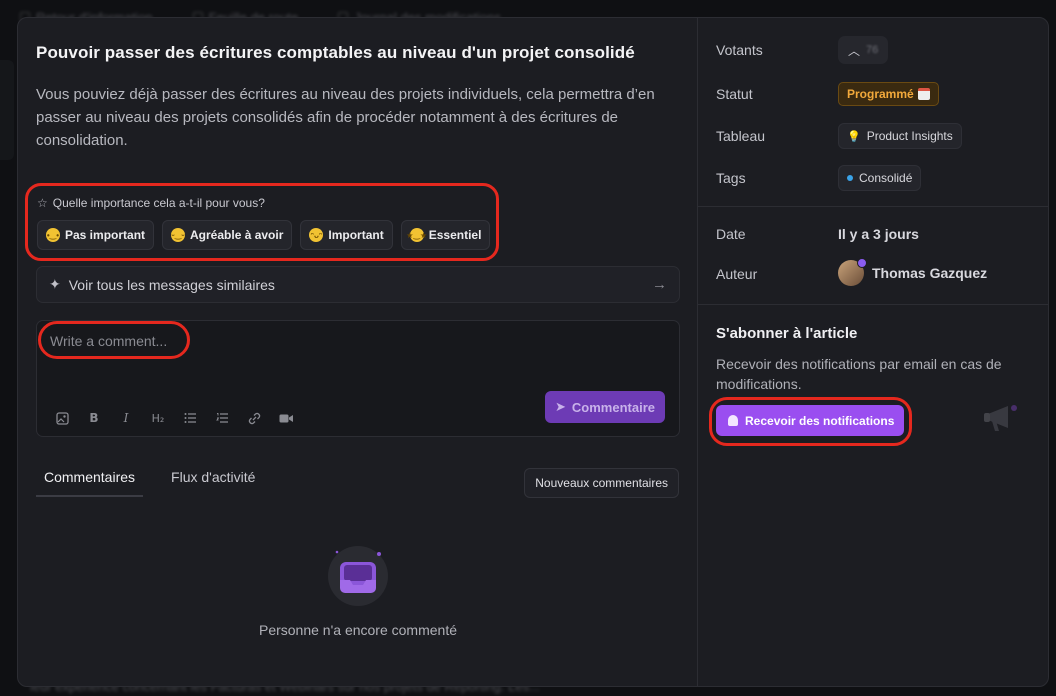 This screenshot has height=696, width=1056. Describe the element at coordinates (854, 50) in the screenshot. I see `chevron-up-icon: ︿` at that location.